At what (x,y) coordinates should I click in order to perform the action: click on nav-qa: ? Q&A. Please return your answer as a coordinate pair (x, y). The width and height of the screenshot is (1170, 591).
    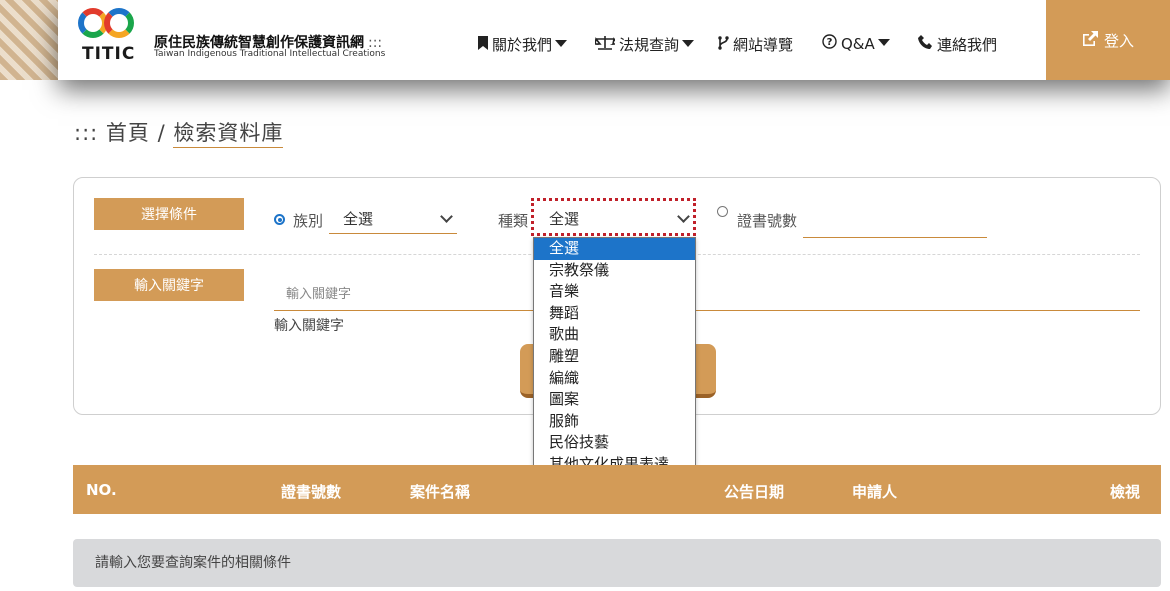
    Looking at the image, I should click on (856, 43).